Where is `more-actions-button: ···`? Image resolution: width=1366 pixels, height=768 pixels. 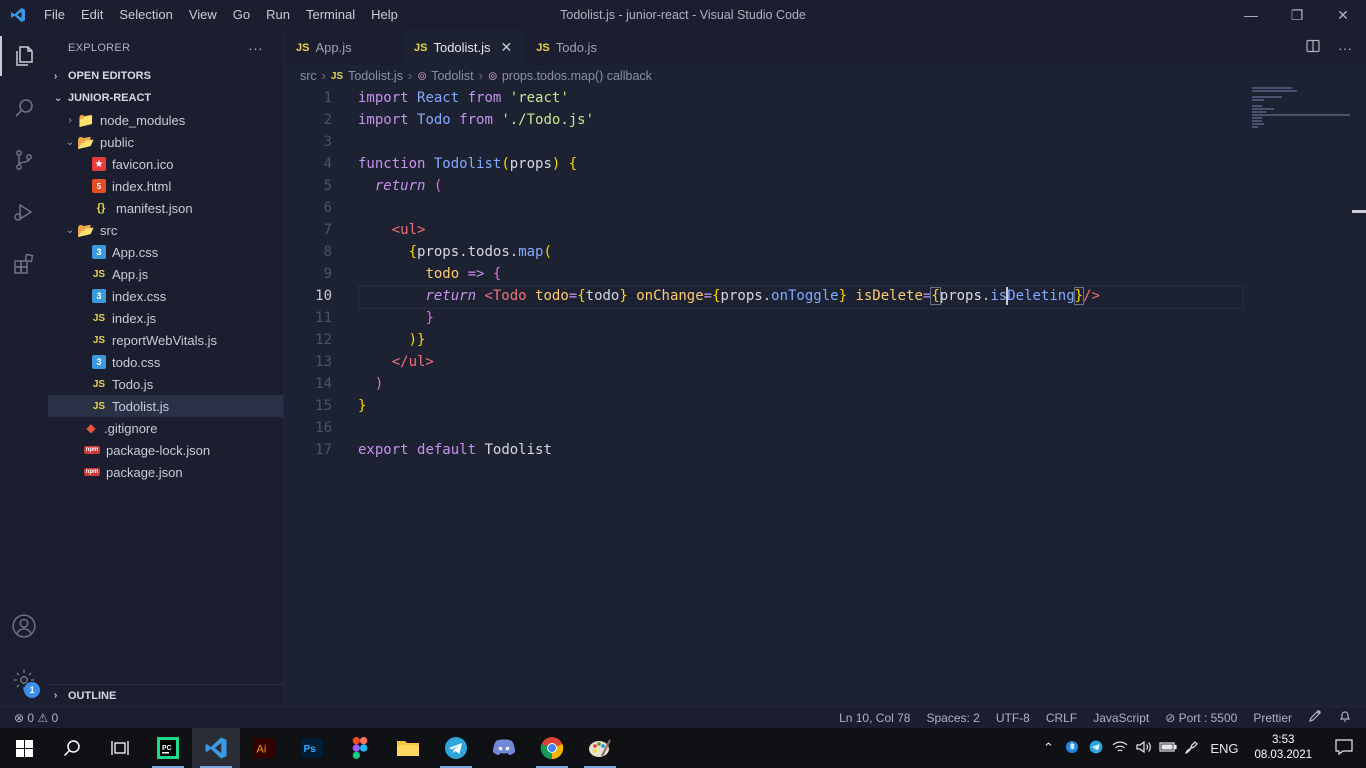
more-actions-button: ··· is located at coordinates (255, 48).